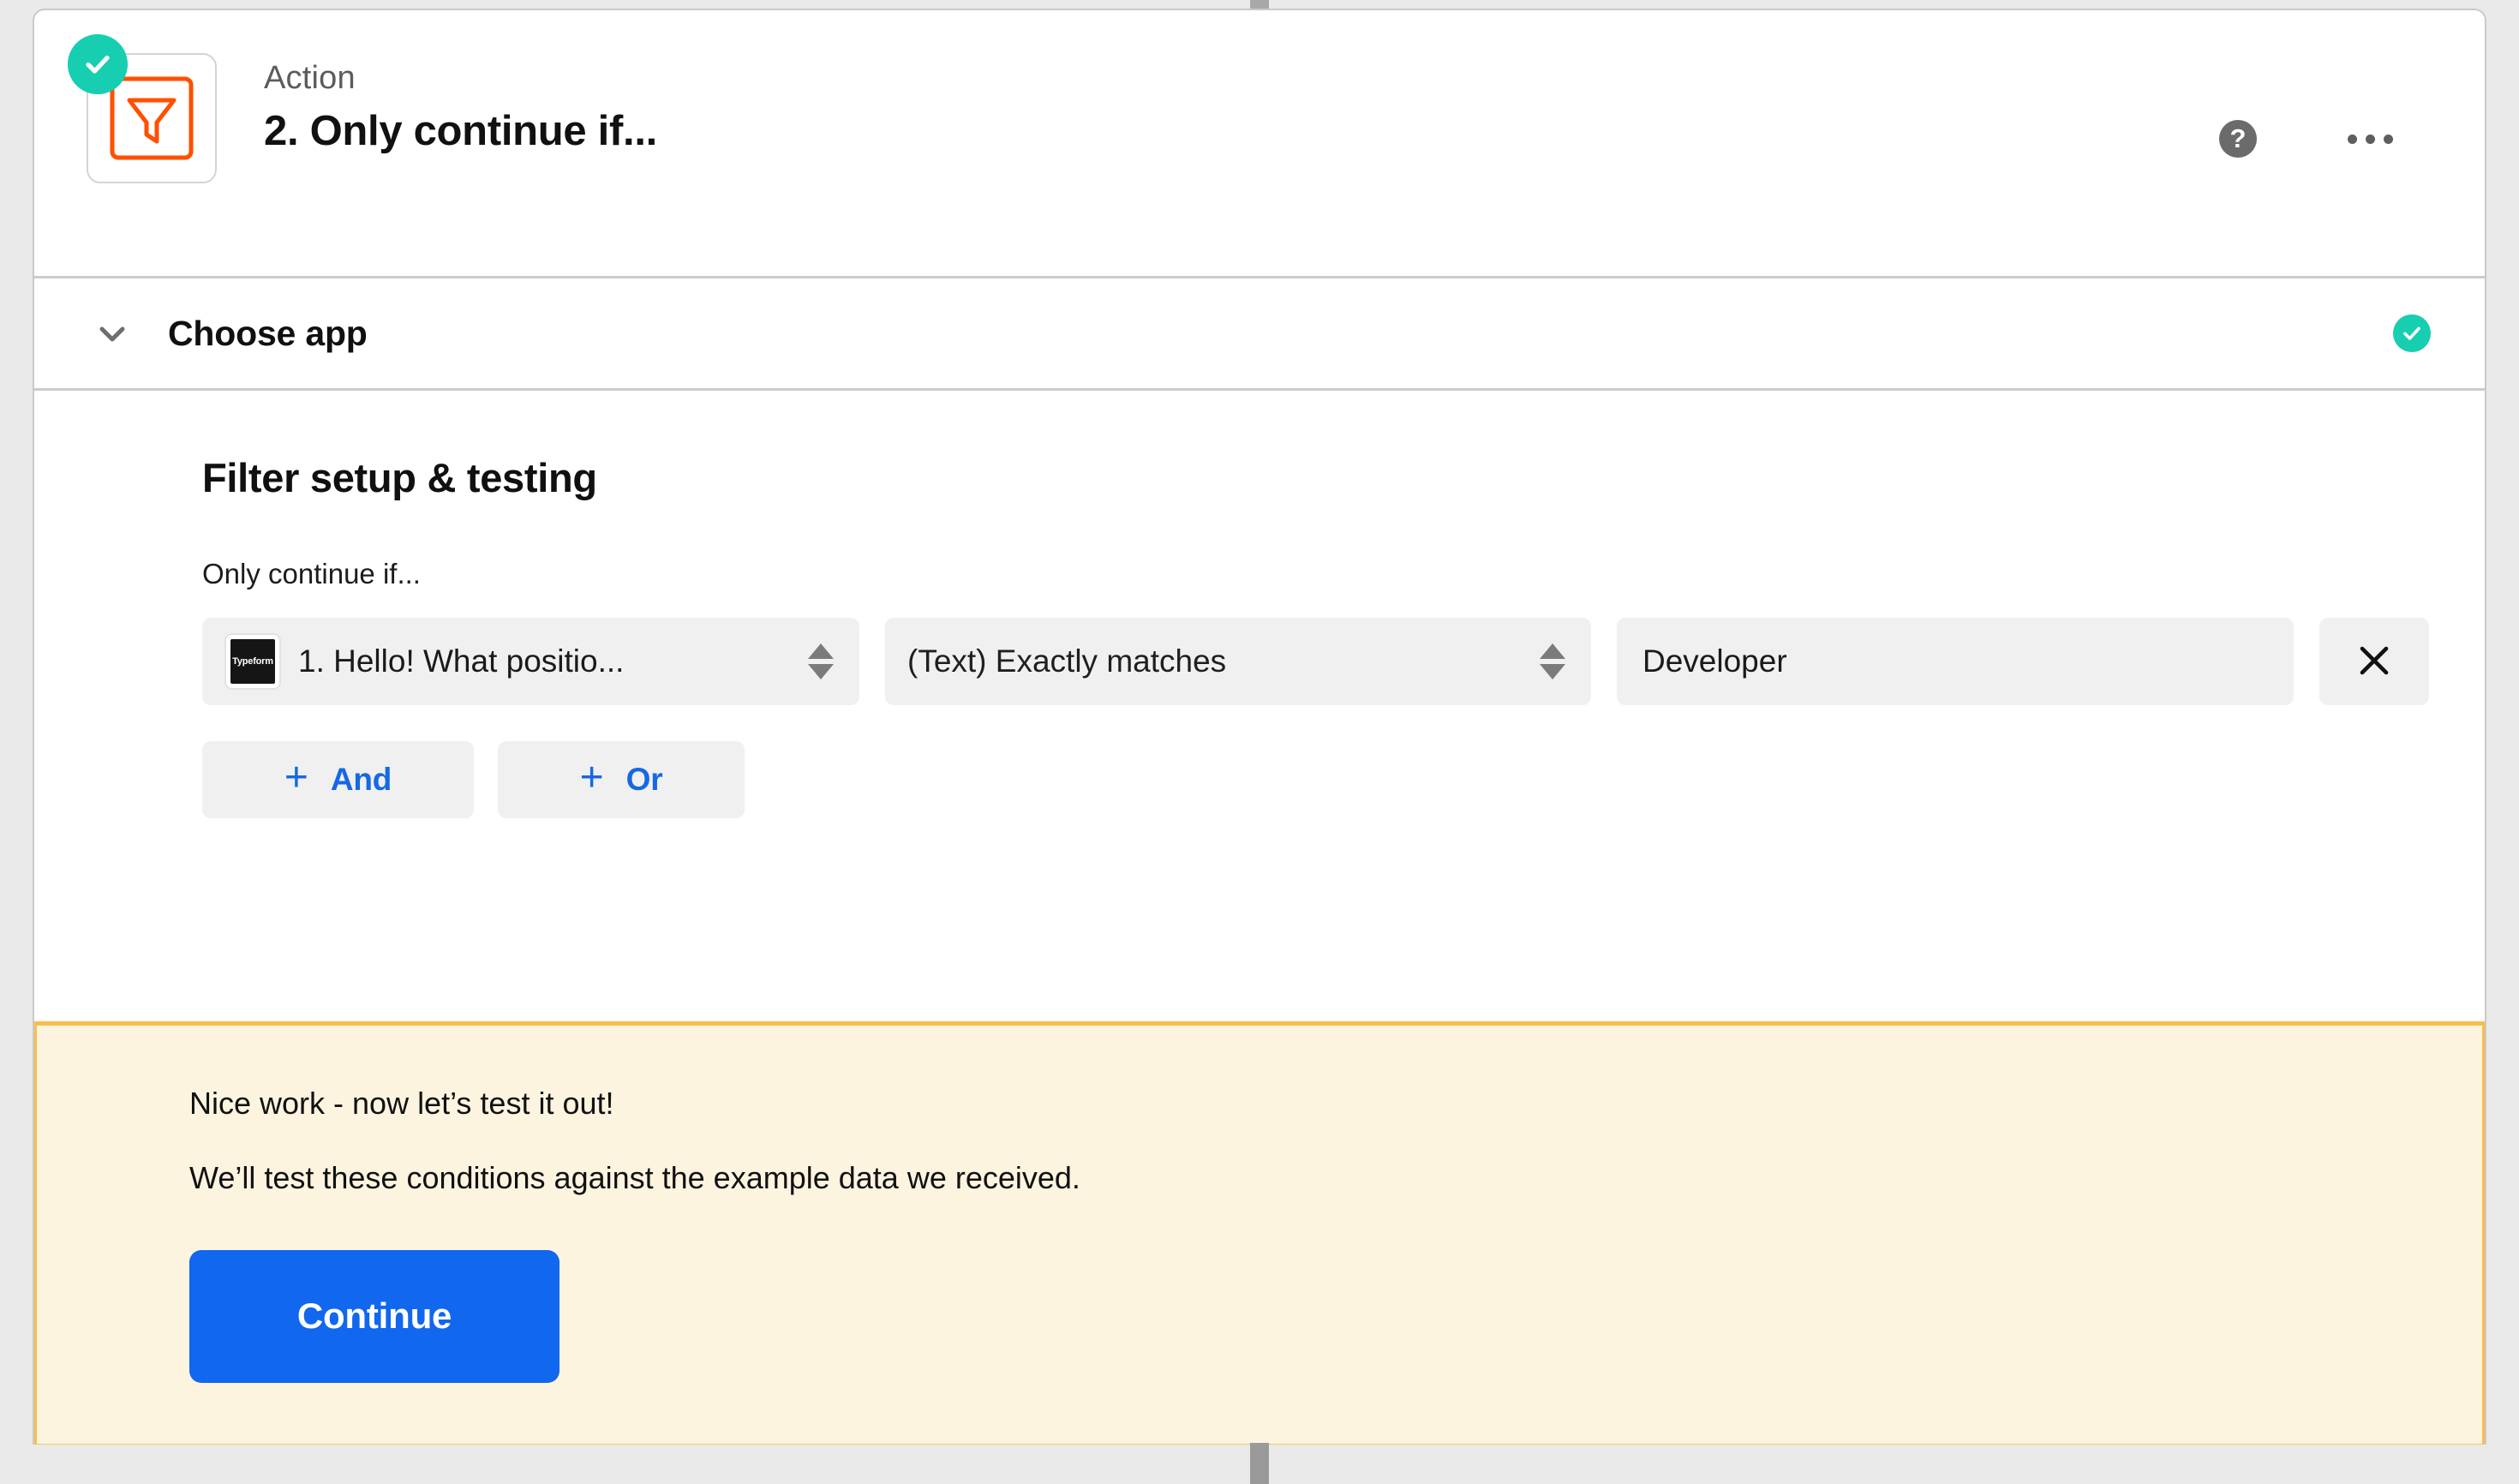  What do you see at coordinates (112, 333) in the screenshot?
I see `chevron-down-icon` at bounding box center [112, 333].